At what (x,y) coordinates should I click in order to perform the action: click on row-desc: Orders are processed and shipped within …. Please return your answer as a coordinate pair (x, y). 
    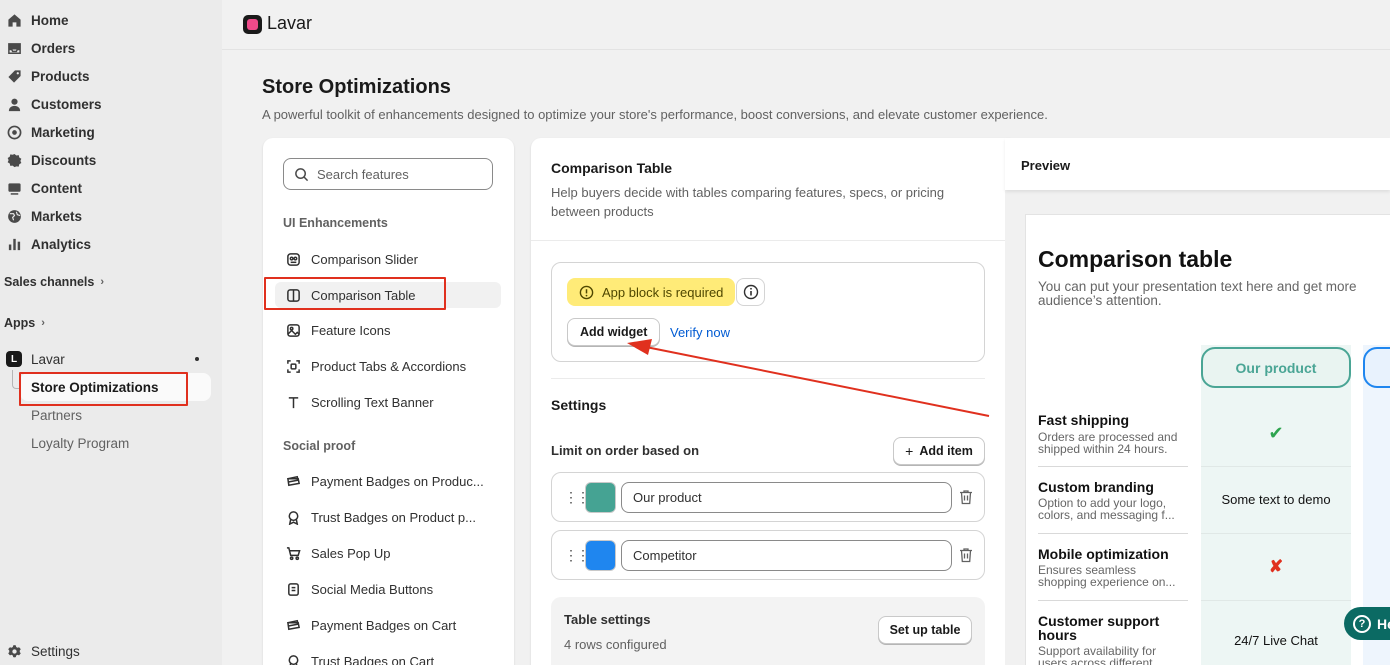
    Looking at the image, I should click on (1108, 443).